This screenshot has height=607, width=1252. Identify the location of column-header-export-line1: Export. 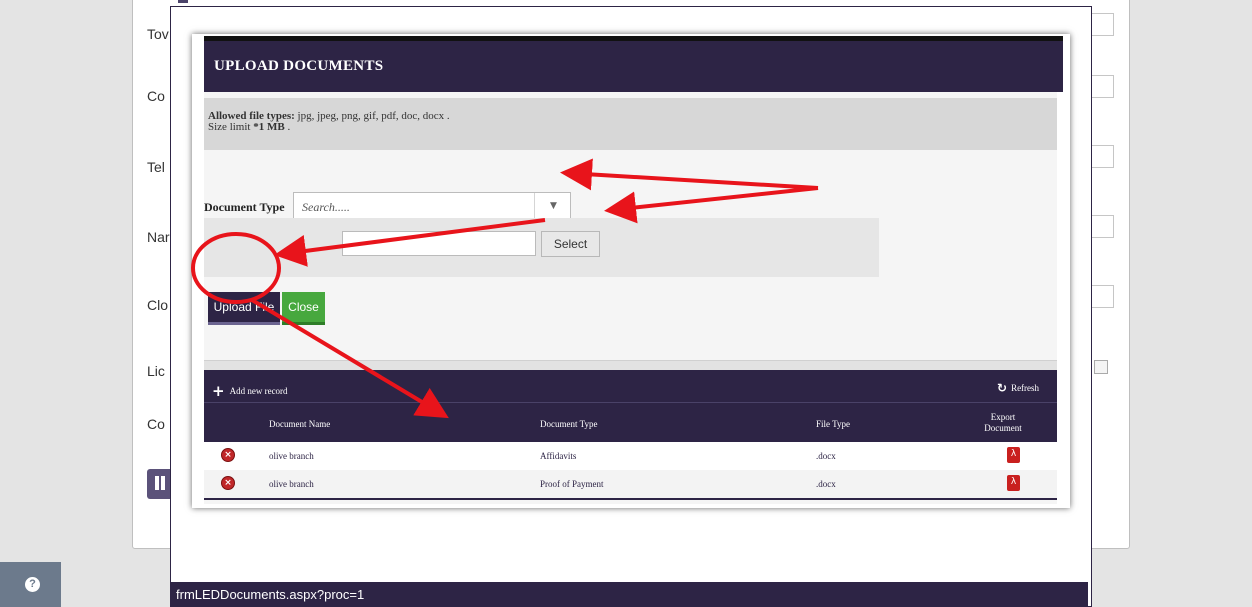
(1003, 417).